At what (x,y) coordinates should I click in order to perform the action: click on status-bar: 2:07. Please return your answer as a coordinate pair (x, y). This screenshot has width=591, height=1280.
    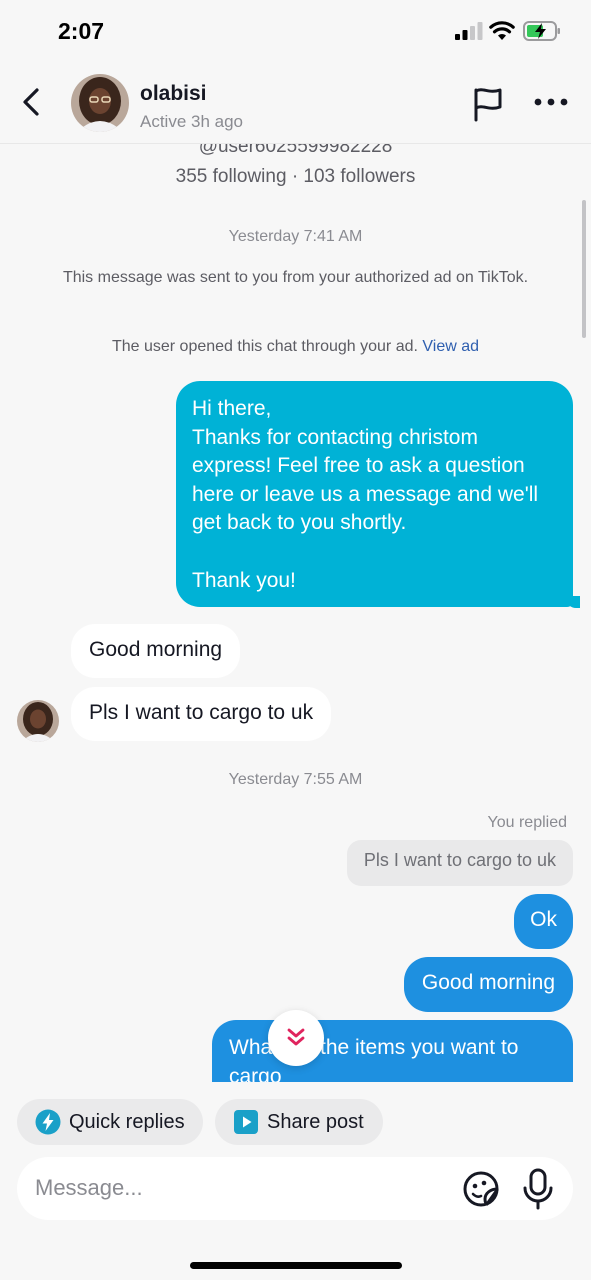
    Looking at the image, I should click on (295, 32).